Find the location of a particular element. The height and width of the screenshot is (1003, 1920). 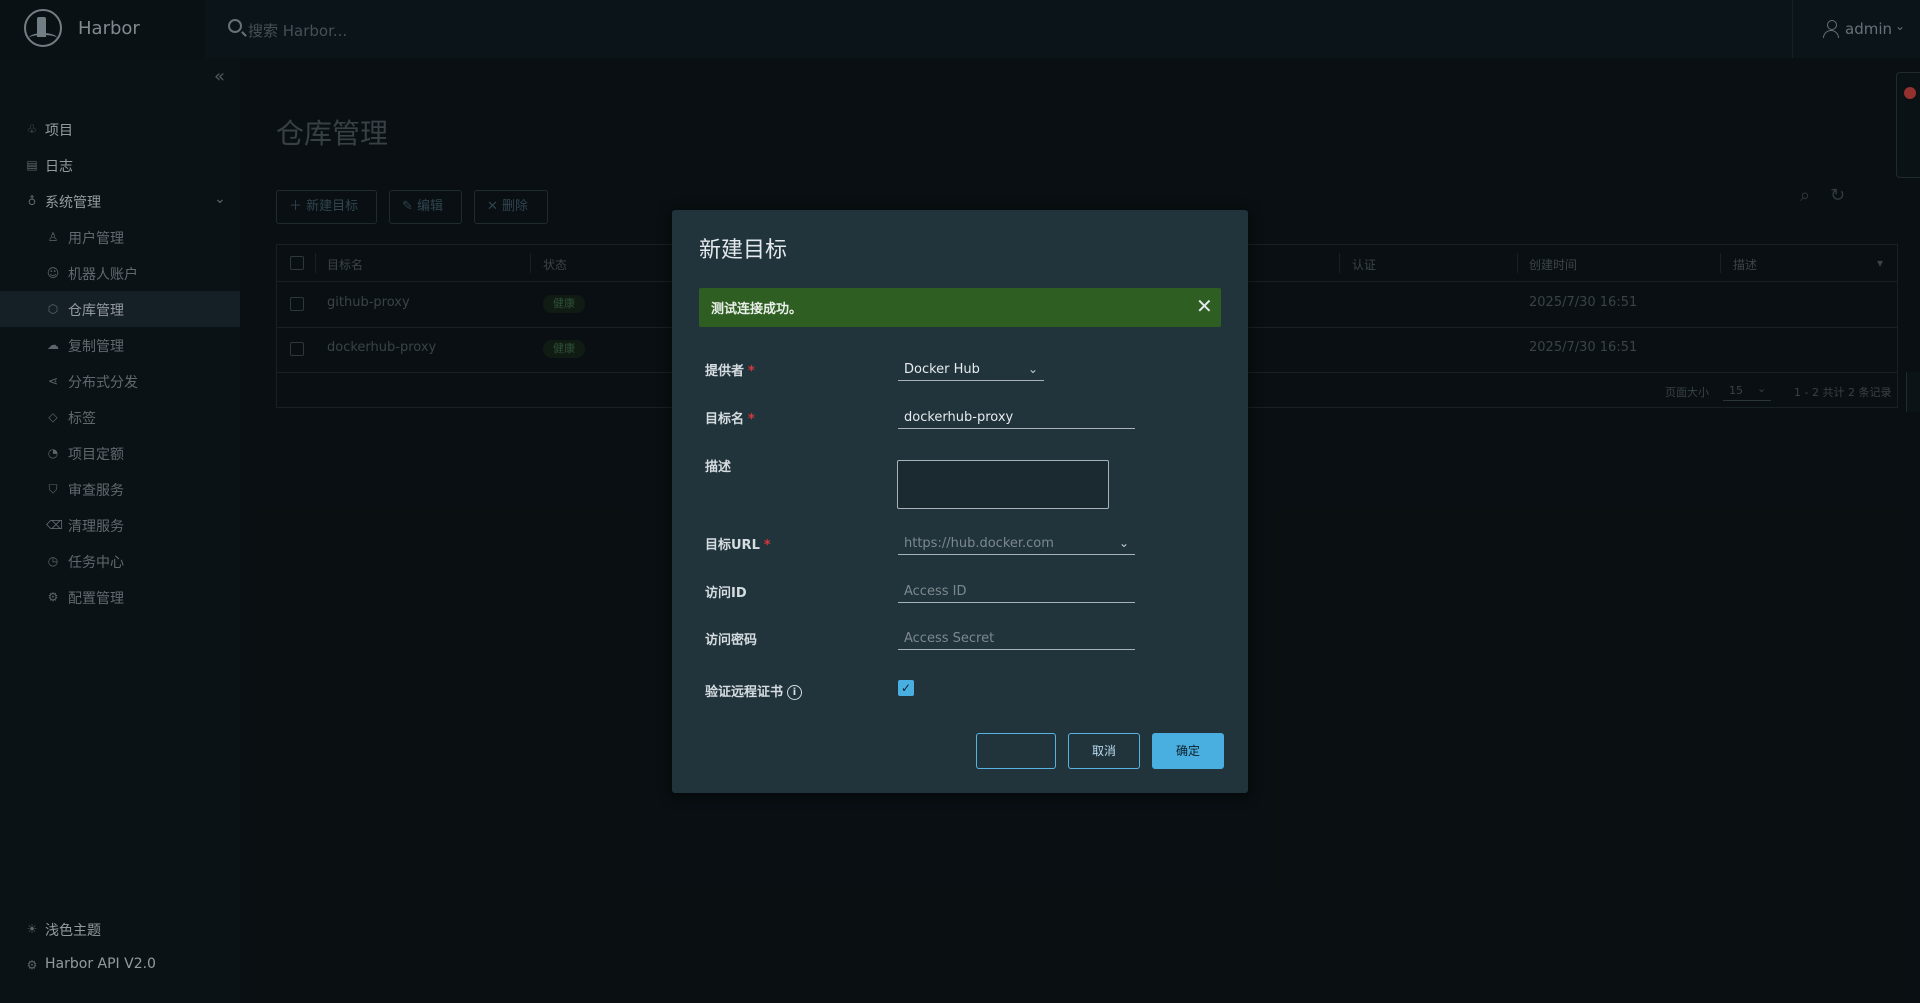

access-id-input: Access ID is located at coordinates (1016, 592).